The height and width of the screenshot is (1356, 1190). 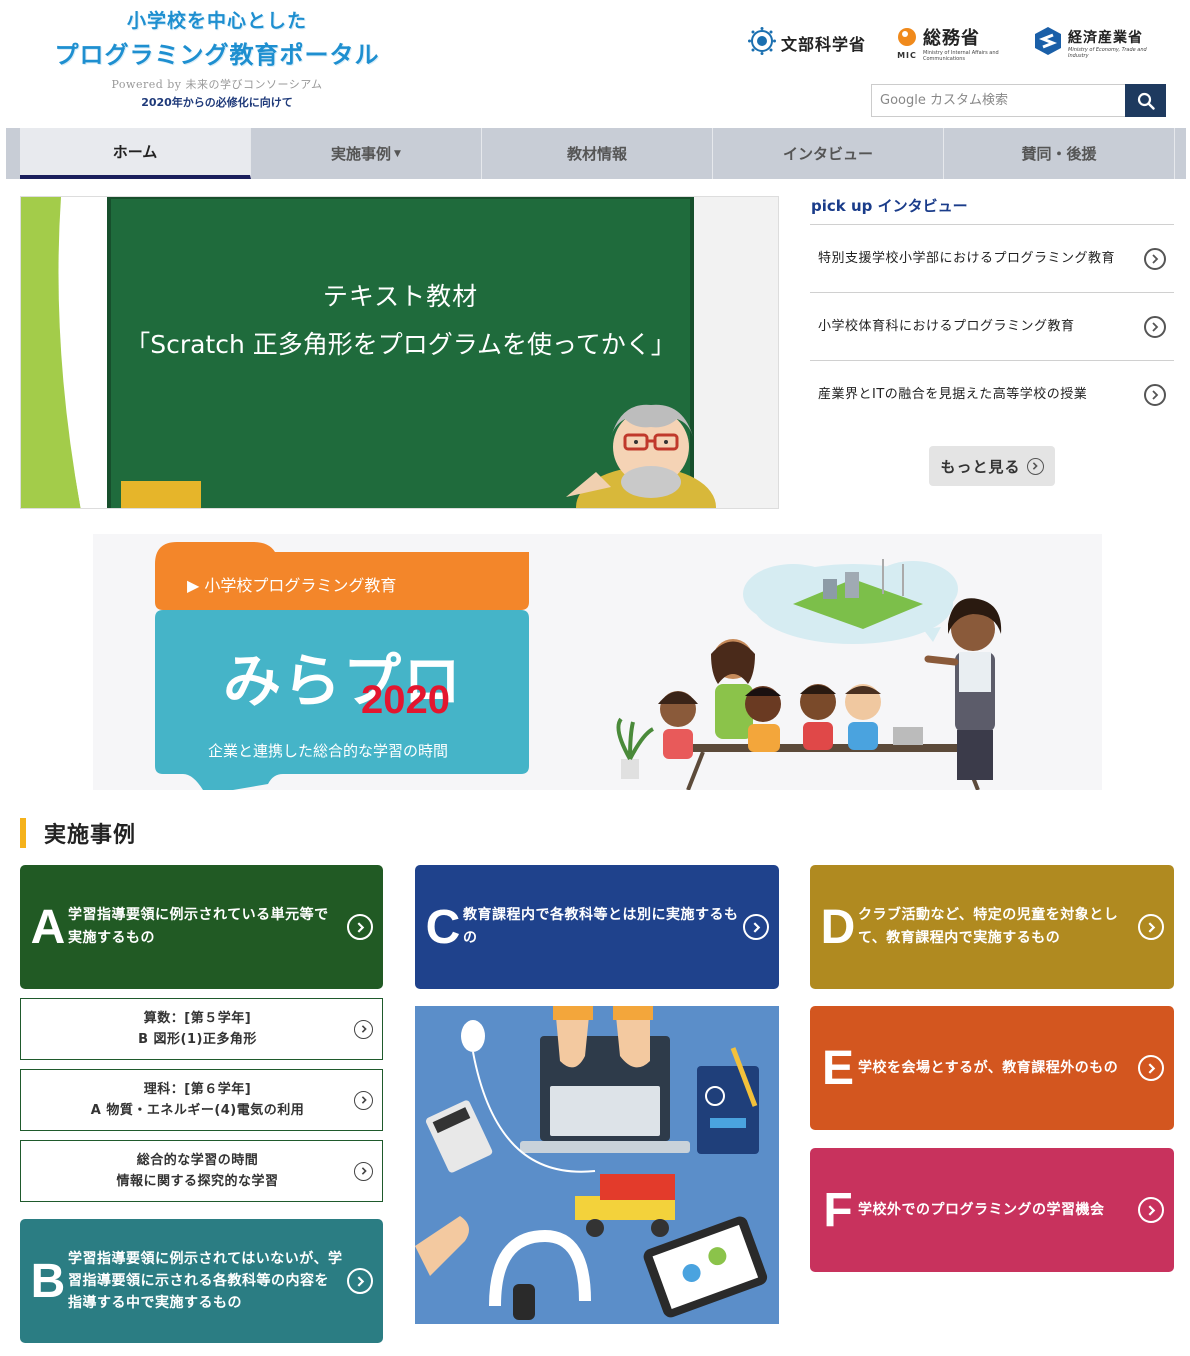 I want to click on mext-logo-icon, so click(x=761, y=43).